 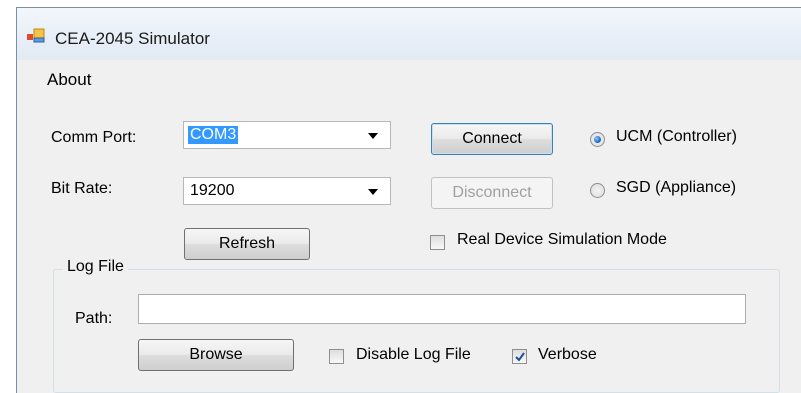 I want to click on disable-log-label: Disable Log File, so click(x=413, y=355).